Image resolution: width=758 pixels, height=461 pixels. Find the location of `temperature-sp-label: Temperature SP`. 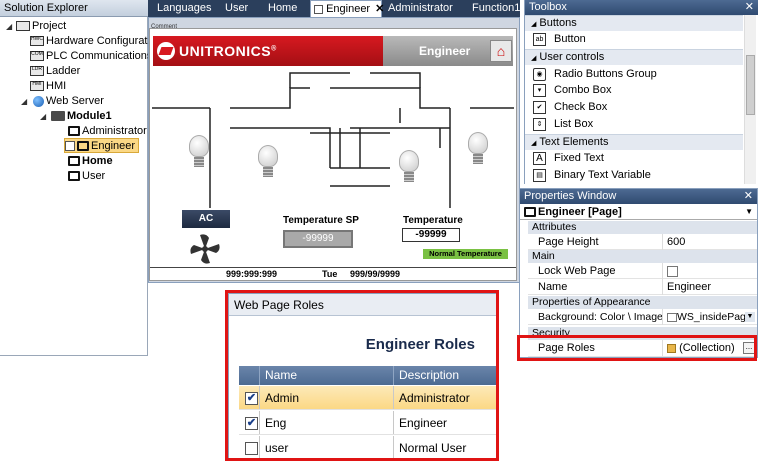

temperature-sp-label: Temperature SP is located at coordinates (321, 220).